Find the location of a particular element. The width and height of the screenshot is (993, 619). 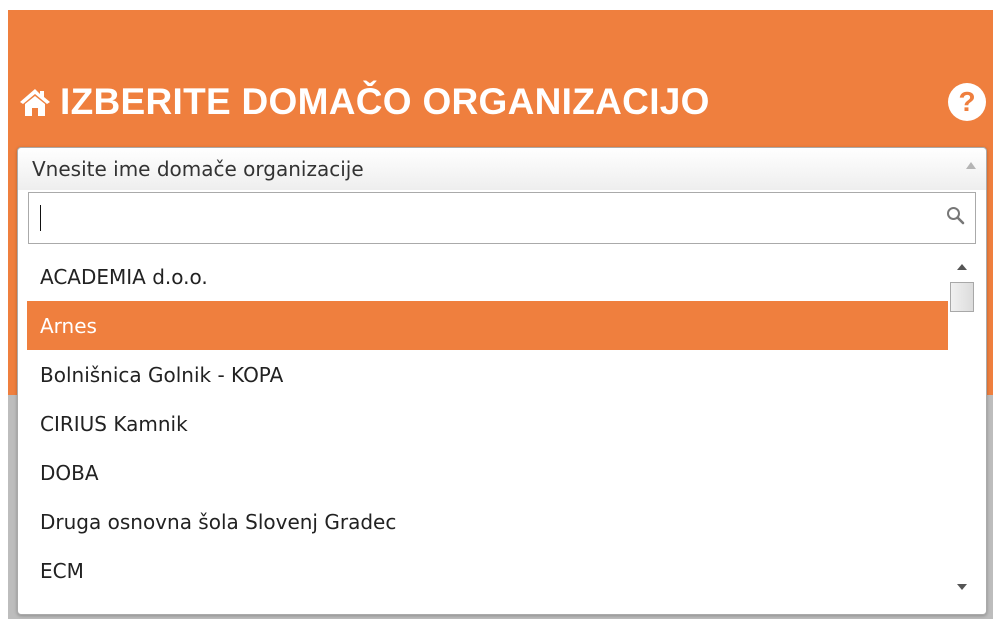

list-item: DOBA is located at coordinates (487, 472).